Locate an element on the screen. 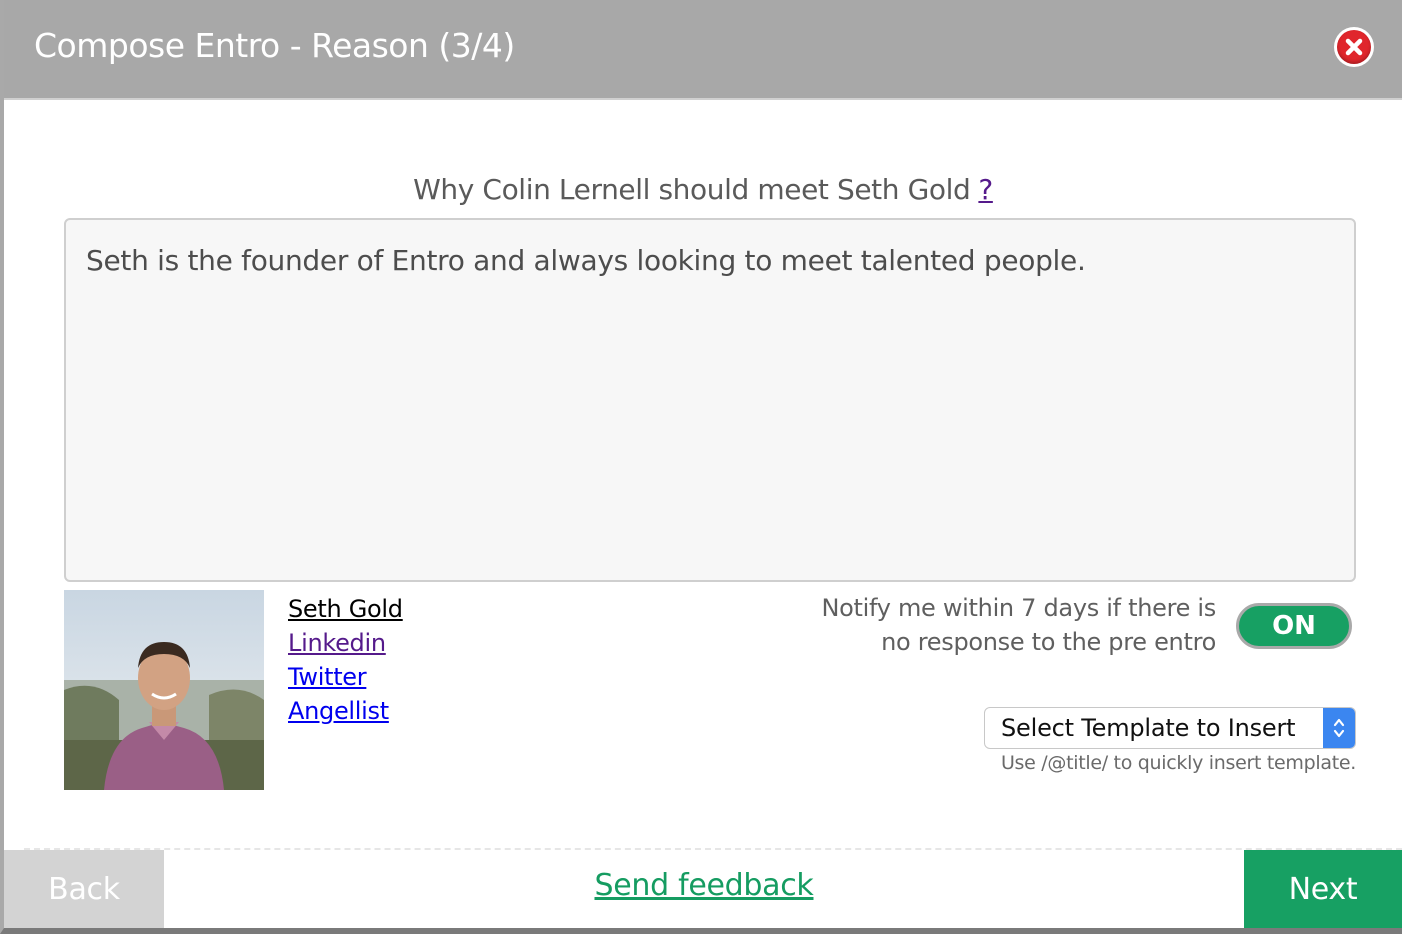 This screenshot has width=1402, height=934. template-hint: Use /@title/ to quickly insert template. is located at coordinates (1178, 763).